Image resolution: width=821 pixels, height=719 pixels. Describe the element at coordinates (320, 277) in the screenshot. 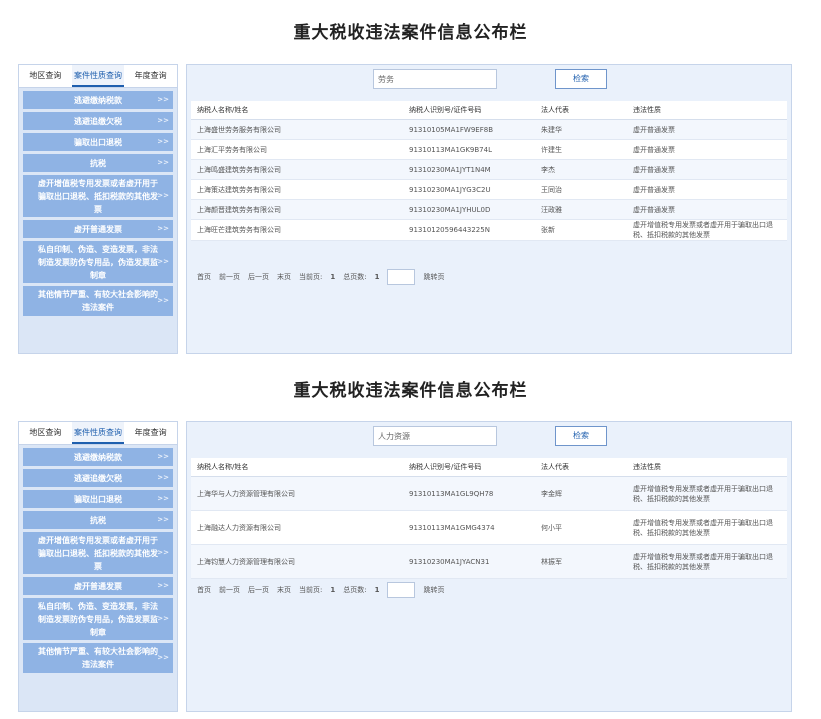

I see `pagination: 首页 前一页 后一页 末页 当前页: 1 总页数: 1 跳转页` at that location.